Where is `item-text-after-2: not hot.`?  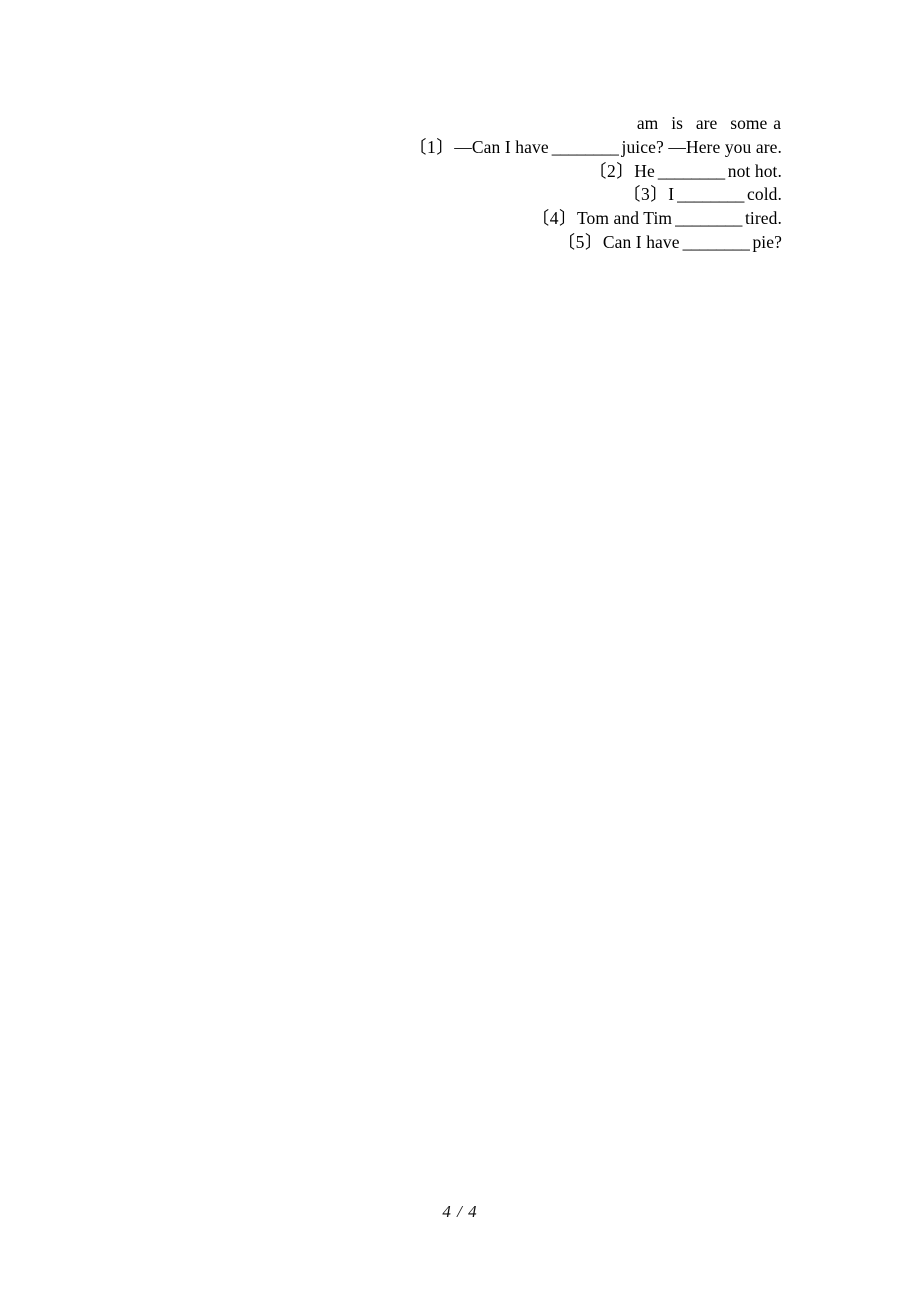 item-text-after-2: not hot. is located at coordinates (754, 170).